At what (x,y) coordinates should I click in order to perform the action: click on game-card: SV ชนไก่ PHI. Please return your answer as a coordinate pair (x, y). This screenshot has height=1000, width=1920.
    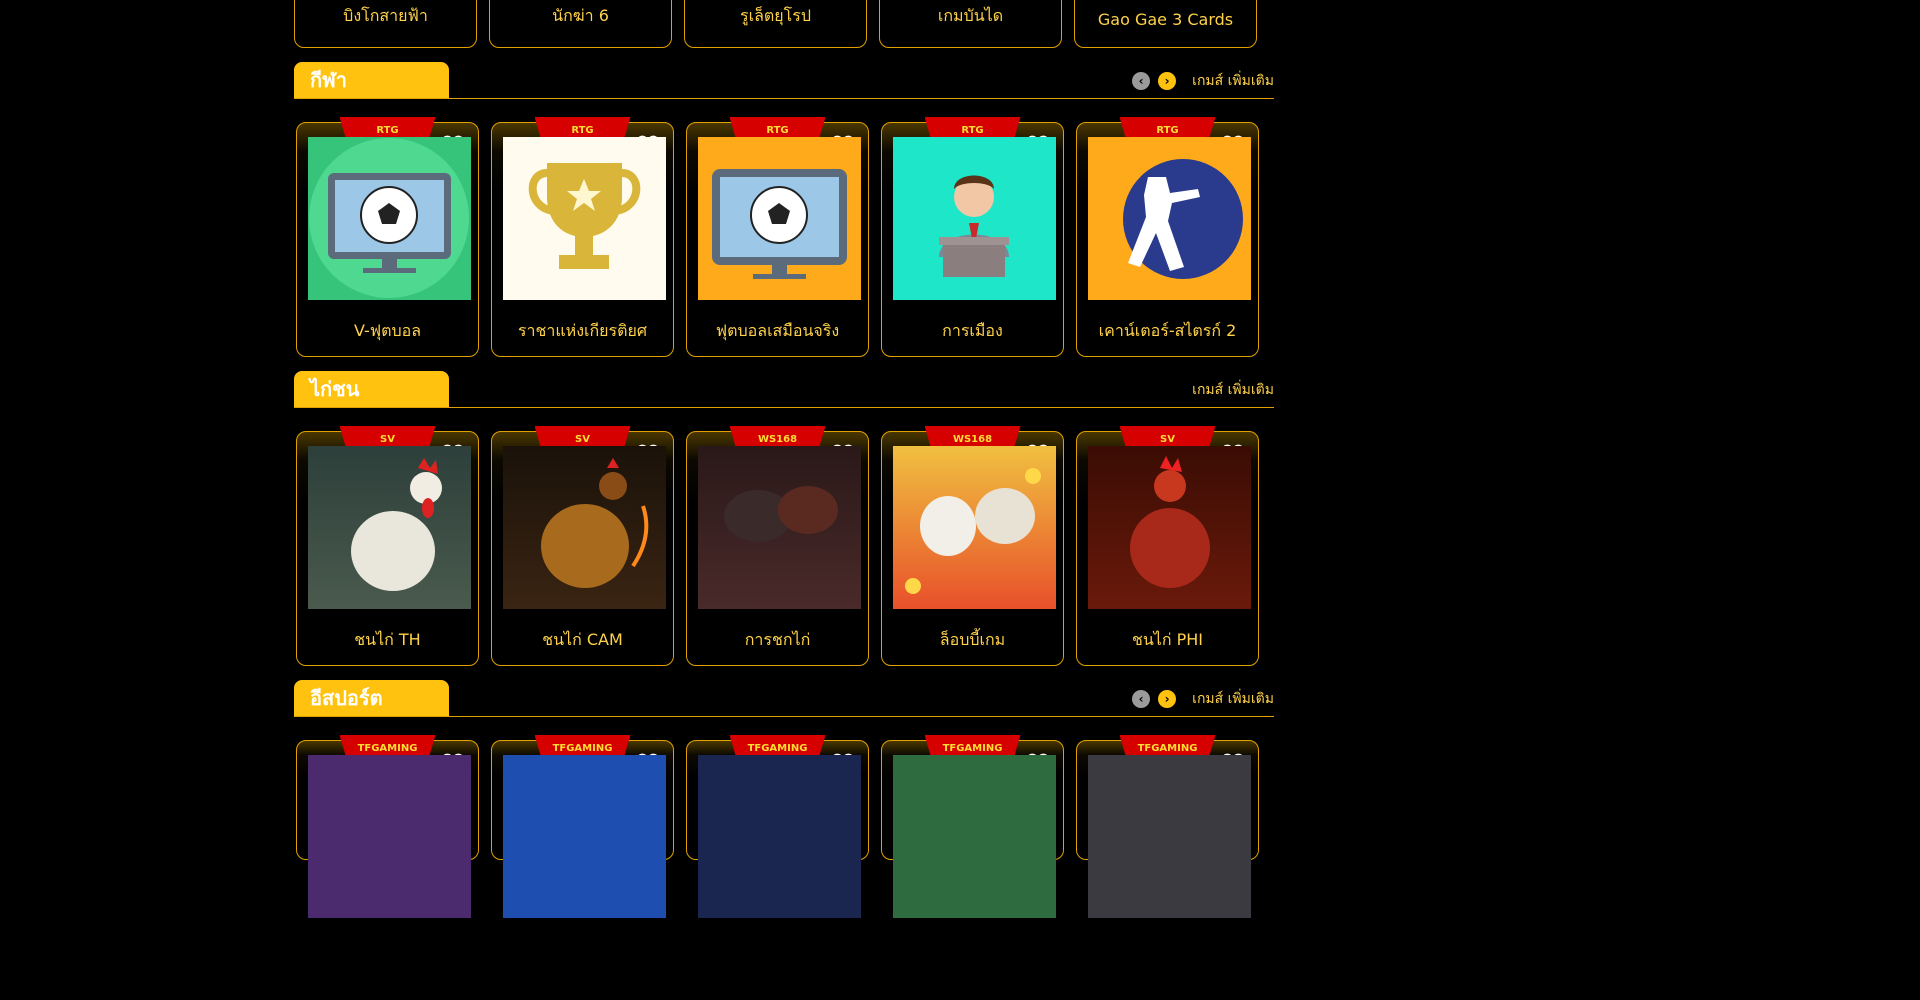
    Looking at the image, I should click on (1167, 546).